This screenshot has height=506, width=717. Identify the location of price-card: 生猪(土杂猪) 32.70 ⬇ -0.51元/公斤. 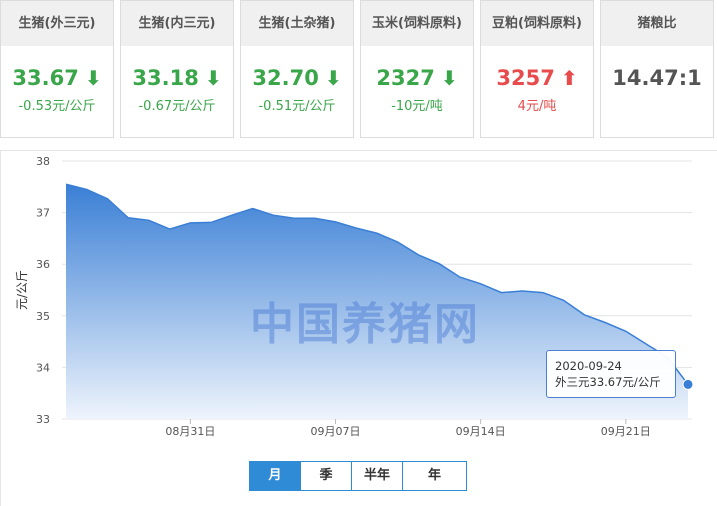
(297, 69).